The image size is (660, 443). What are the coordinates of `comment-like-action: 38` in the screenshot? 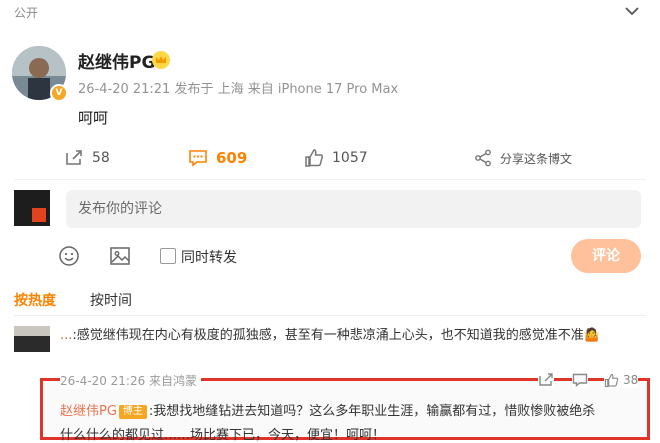 It's located at (621, 380).